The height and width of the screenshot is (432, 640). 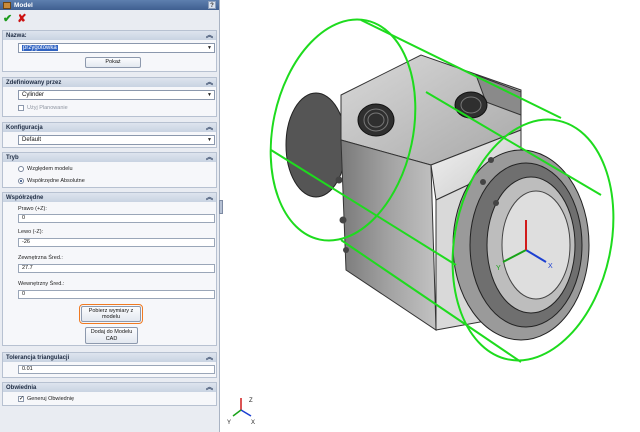 What do you see at coordinates (550, 266) in the screenshot?
I see `triad-x-label: X` at bounding box center [550, 266].